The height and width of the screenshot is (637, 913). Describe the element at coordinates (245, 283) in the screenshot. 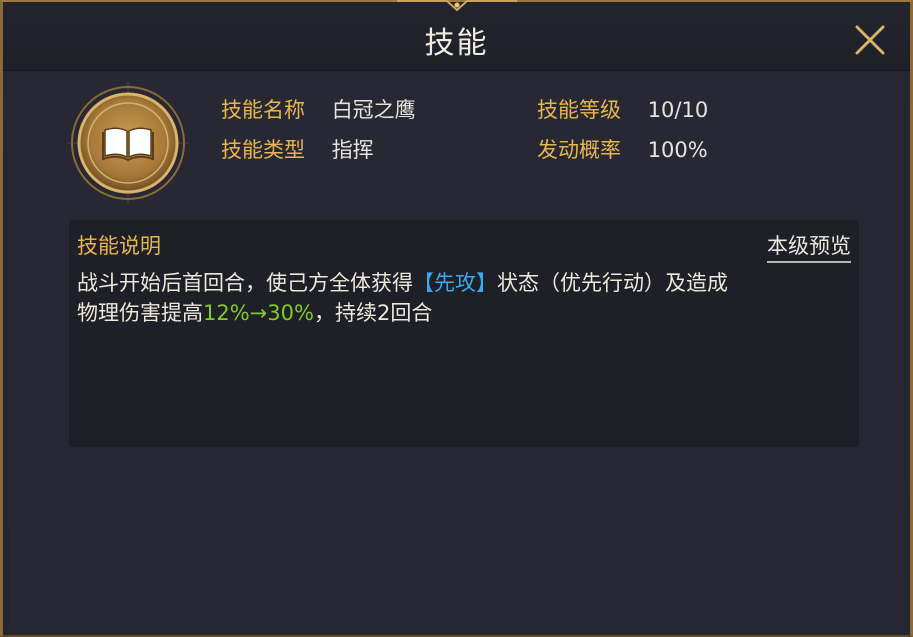

I see `desc-line1-start: 战斗开始后首回合，使己方全体获得` at that location.